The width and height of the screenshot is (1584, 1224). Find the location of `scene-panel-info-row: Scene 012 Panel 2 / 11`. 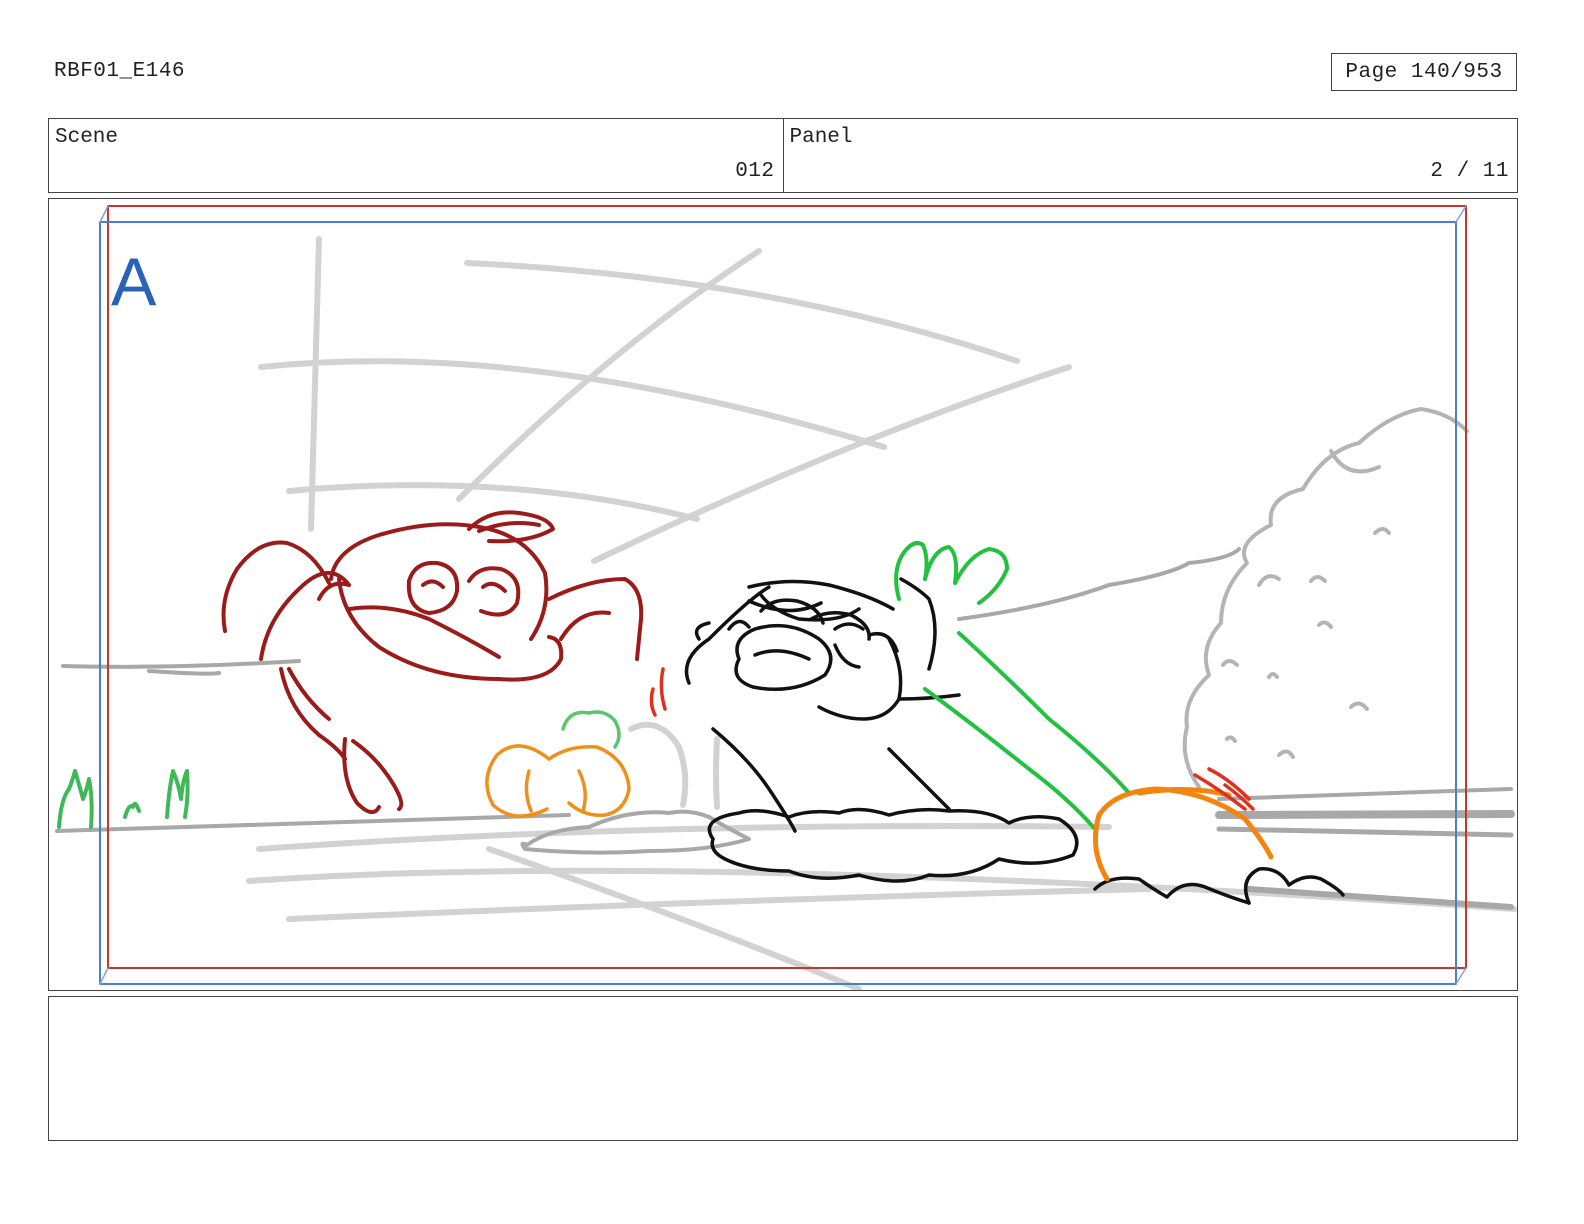

scene-panel-info-row: Scene 012 Panel 2 / 11 is located at coordinates (783, 155).